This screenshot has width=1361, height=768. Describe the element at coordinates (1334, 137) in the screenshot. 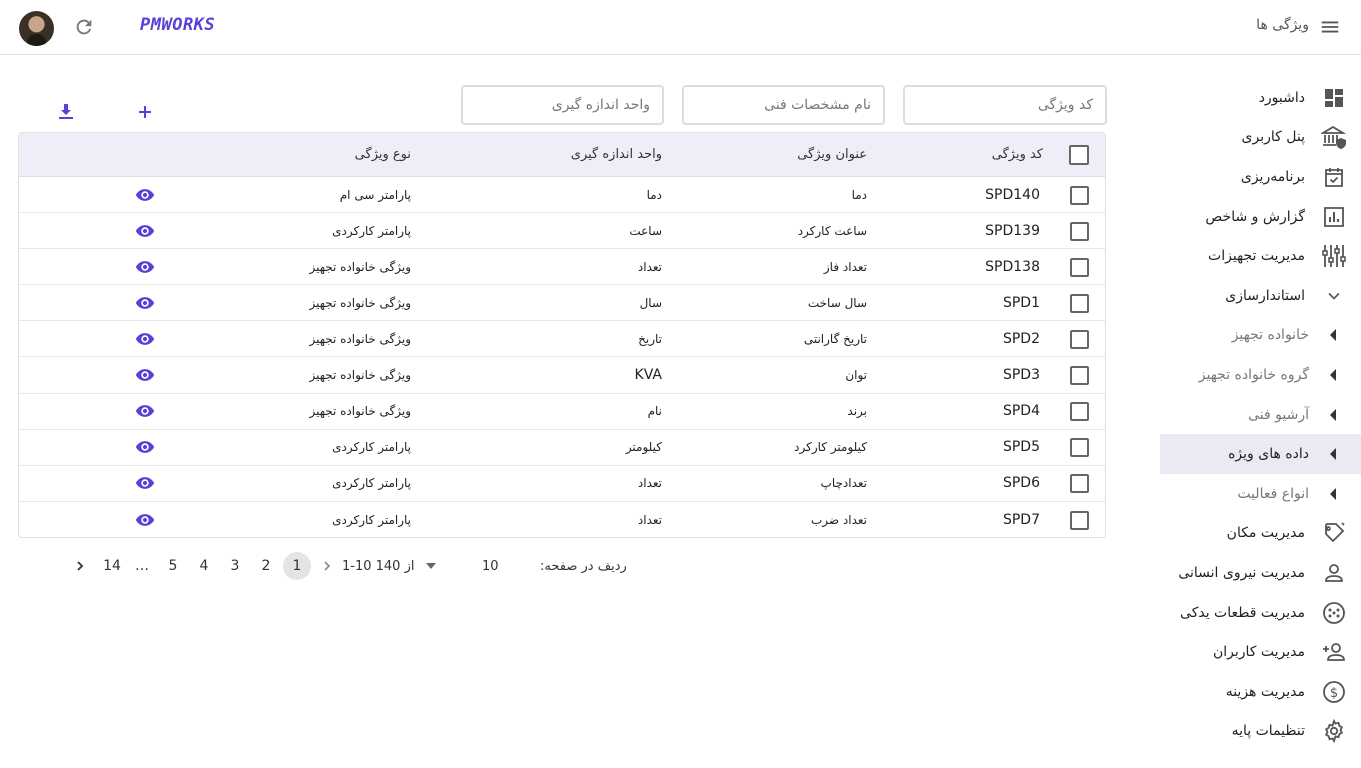

I see `bank-shield-icon` at that location.